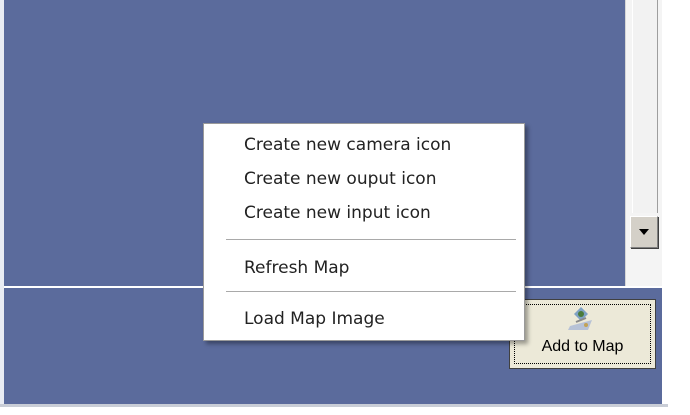 The image size is (690, 415). I want to click on add-to-map-label: Add to Map, so click(582, 346).